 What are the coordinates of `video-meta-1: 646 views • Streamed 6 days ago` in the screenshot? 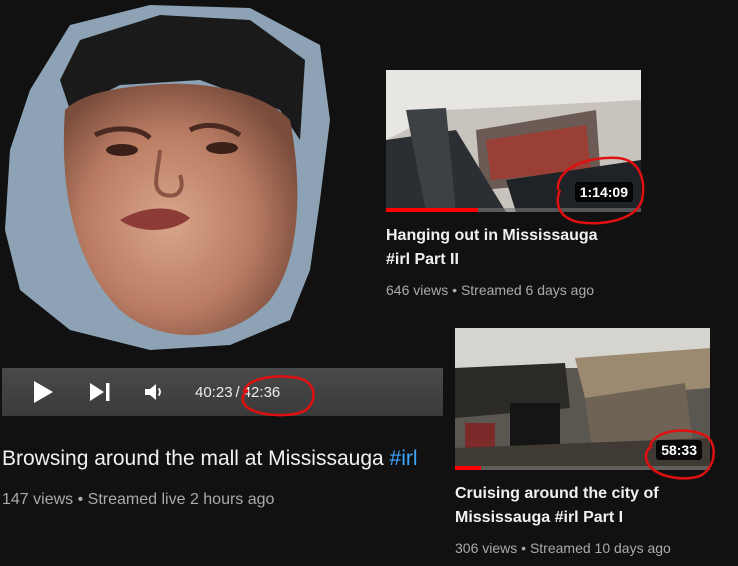 It's located at (490, 290).